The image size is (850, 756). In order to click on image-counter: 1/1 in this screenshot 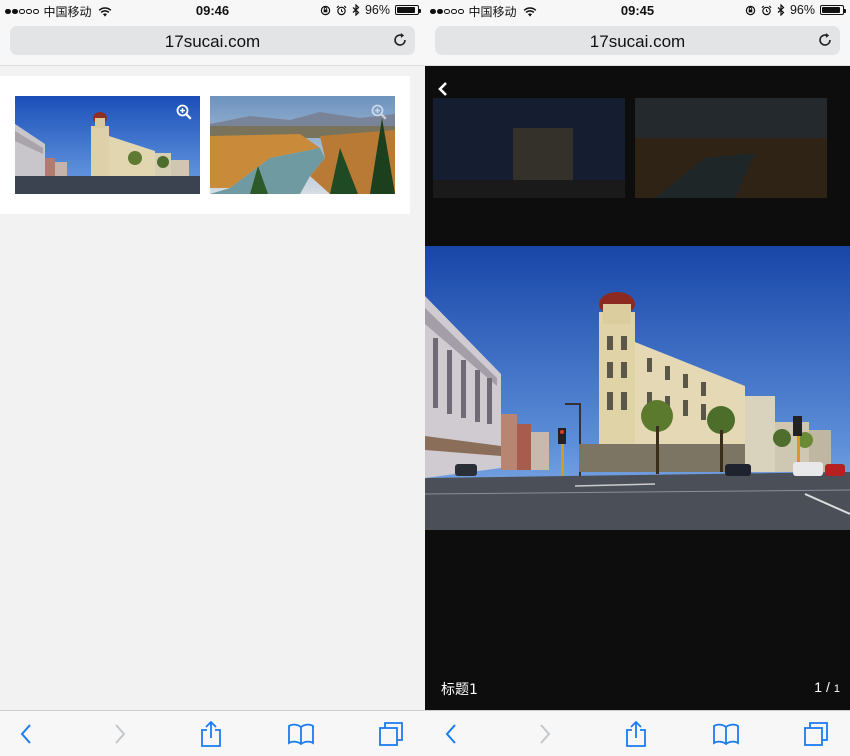, I will do `click(827, 687)`.